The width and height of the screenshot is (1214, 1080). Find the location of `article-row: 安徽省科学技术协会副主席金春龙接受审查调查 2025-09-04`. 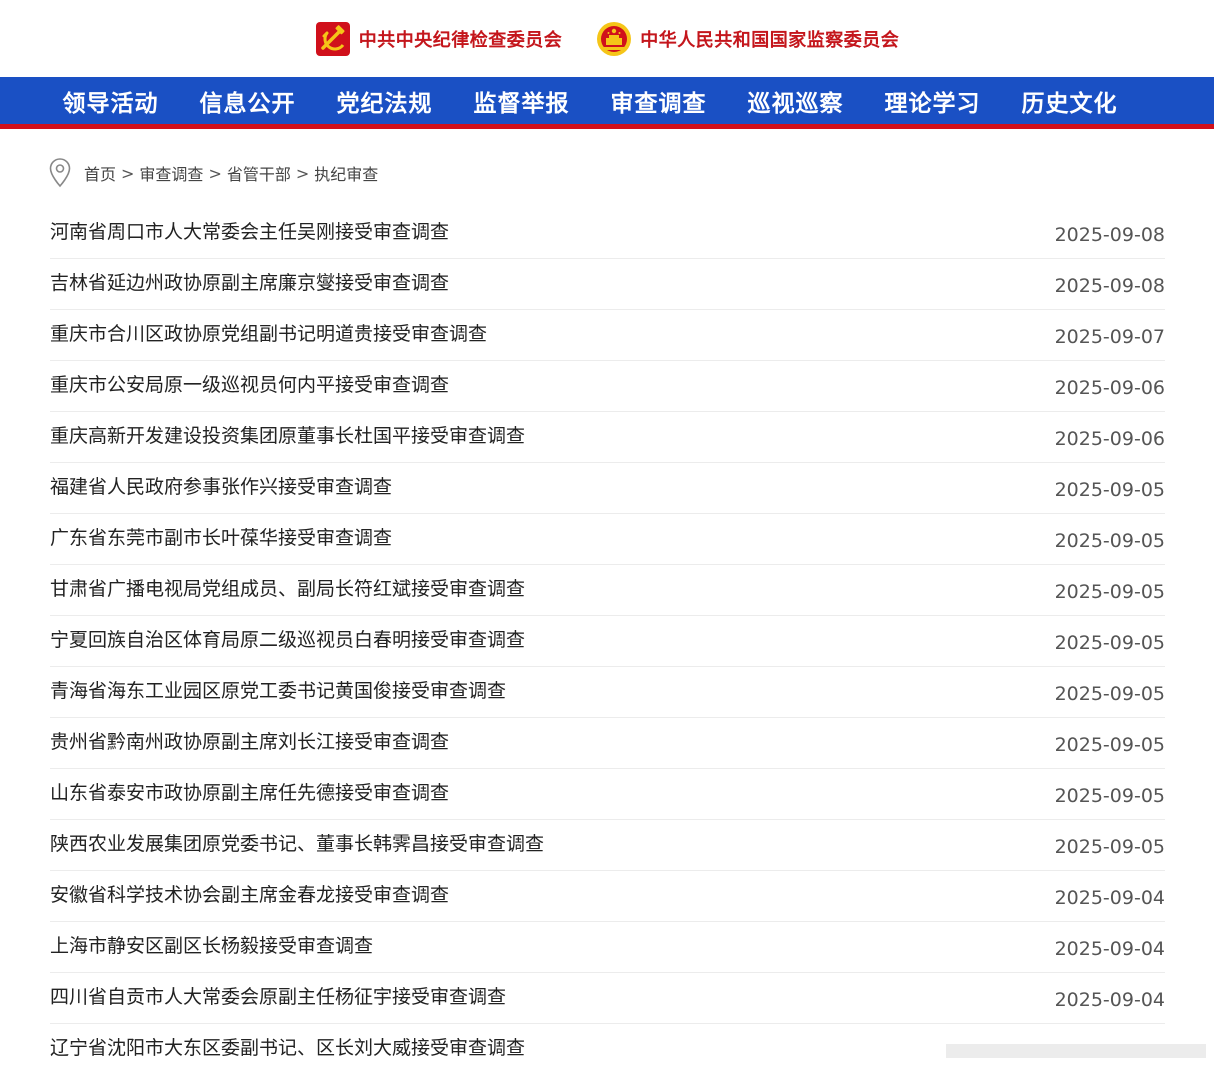

article-row: 安徽省科学技术协会副主席金春龙接受审查调查 2025-09-04 is located at coordinates (607, 896).